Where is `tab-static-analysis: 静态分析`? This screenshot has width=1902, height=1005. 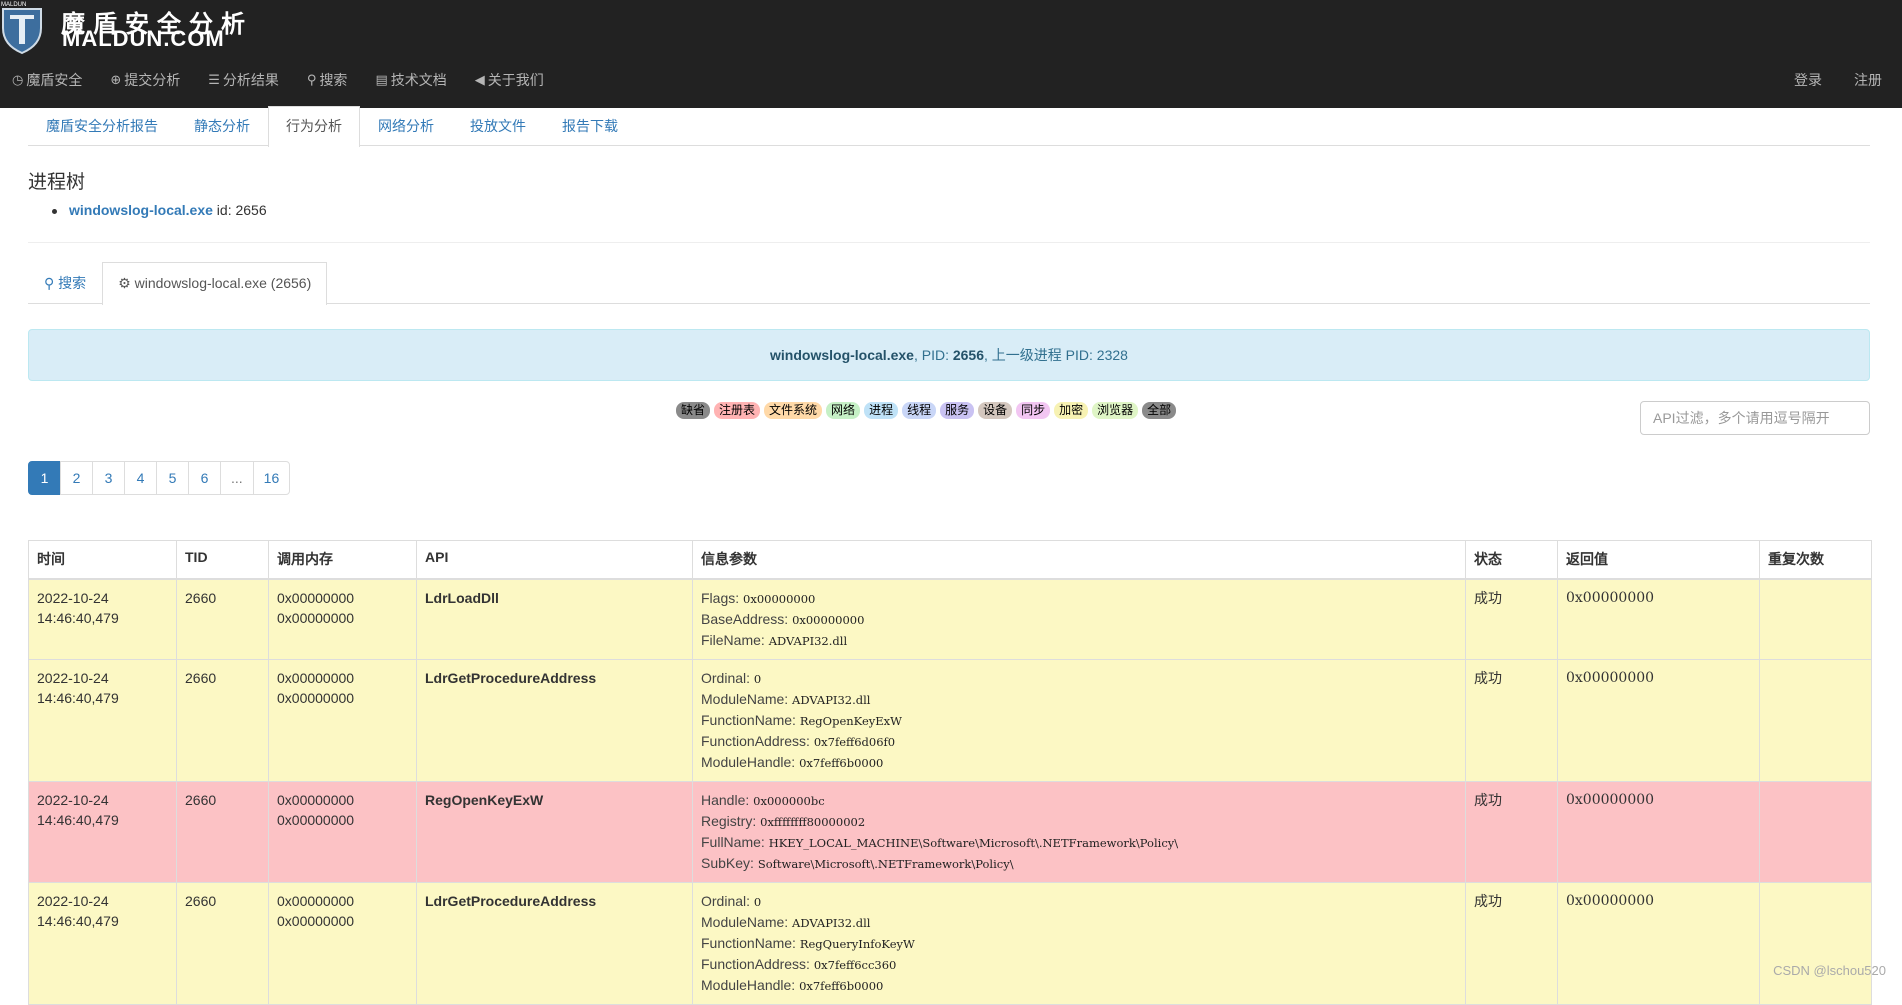
tab-static-analysis: 静态分析 is located at coordinates (222, 126).